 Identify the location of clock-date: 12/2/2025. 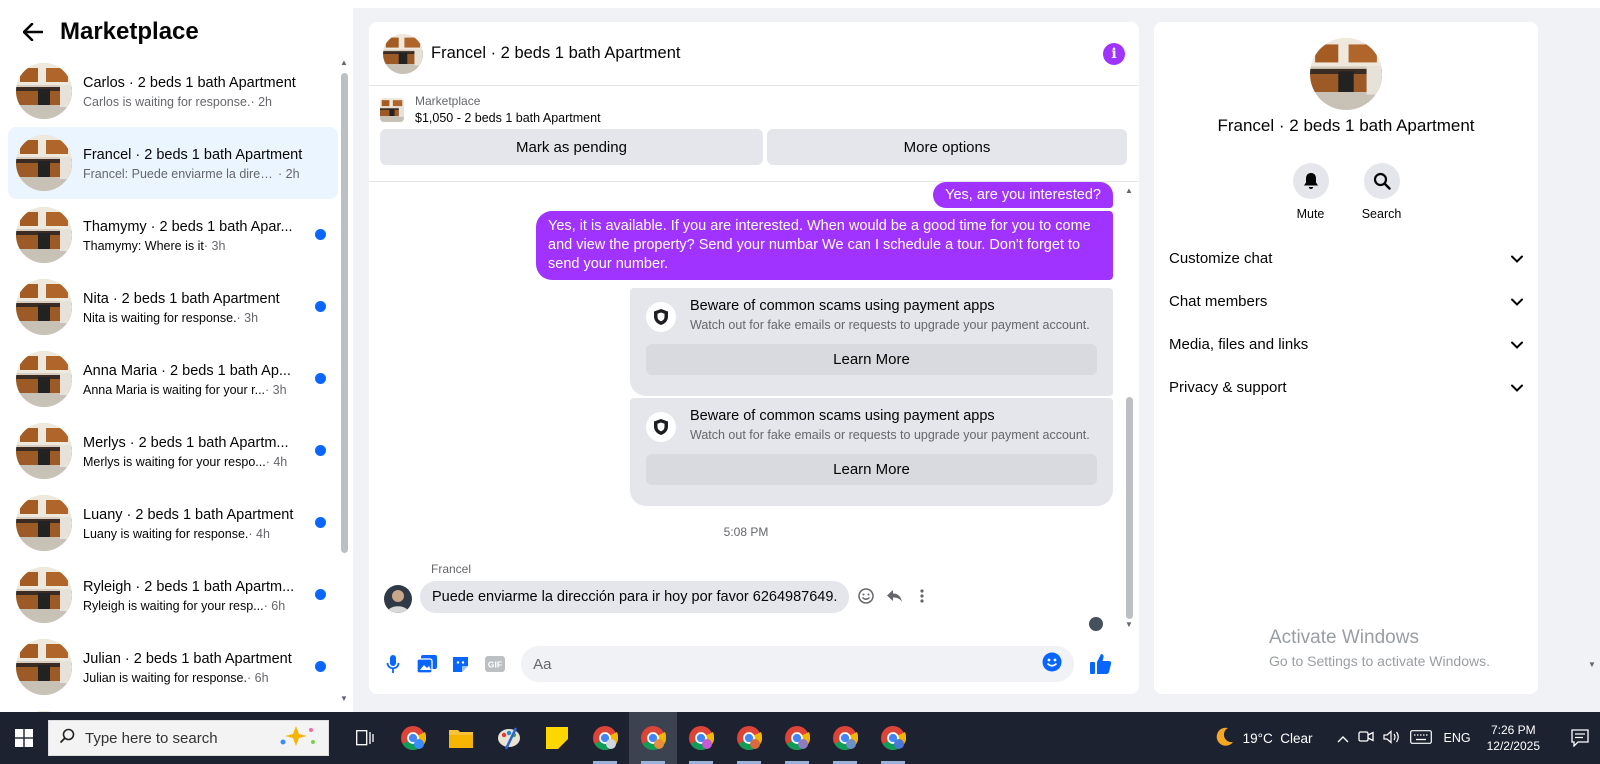
(1513, 746).